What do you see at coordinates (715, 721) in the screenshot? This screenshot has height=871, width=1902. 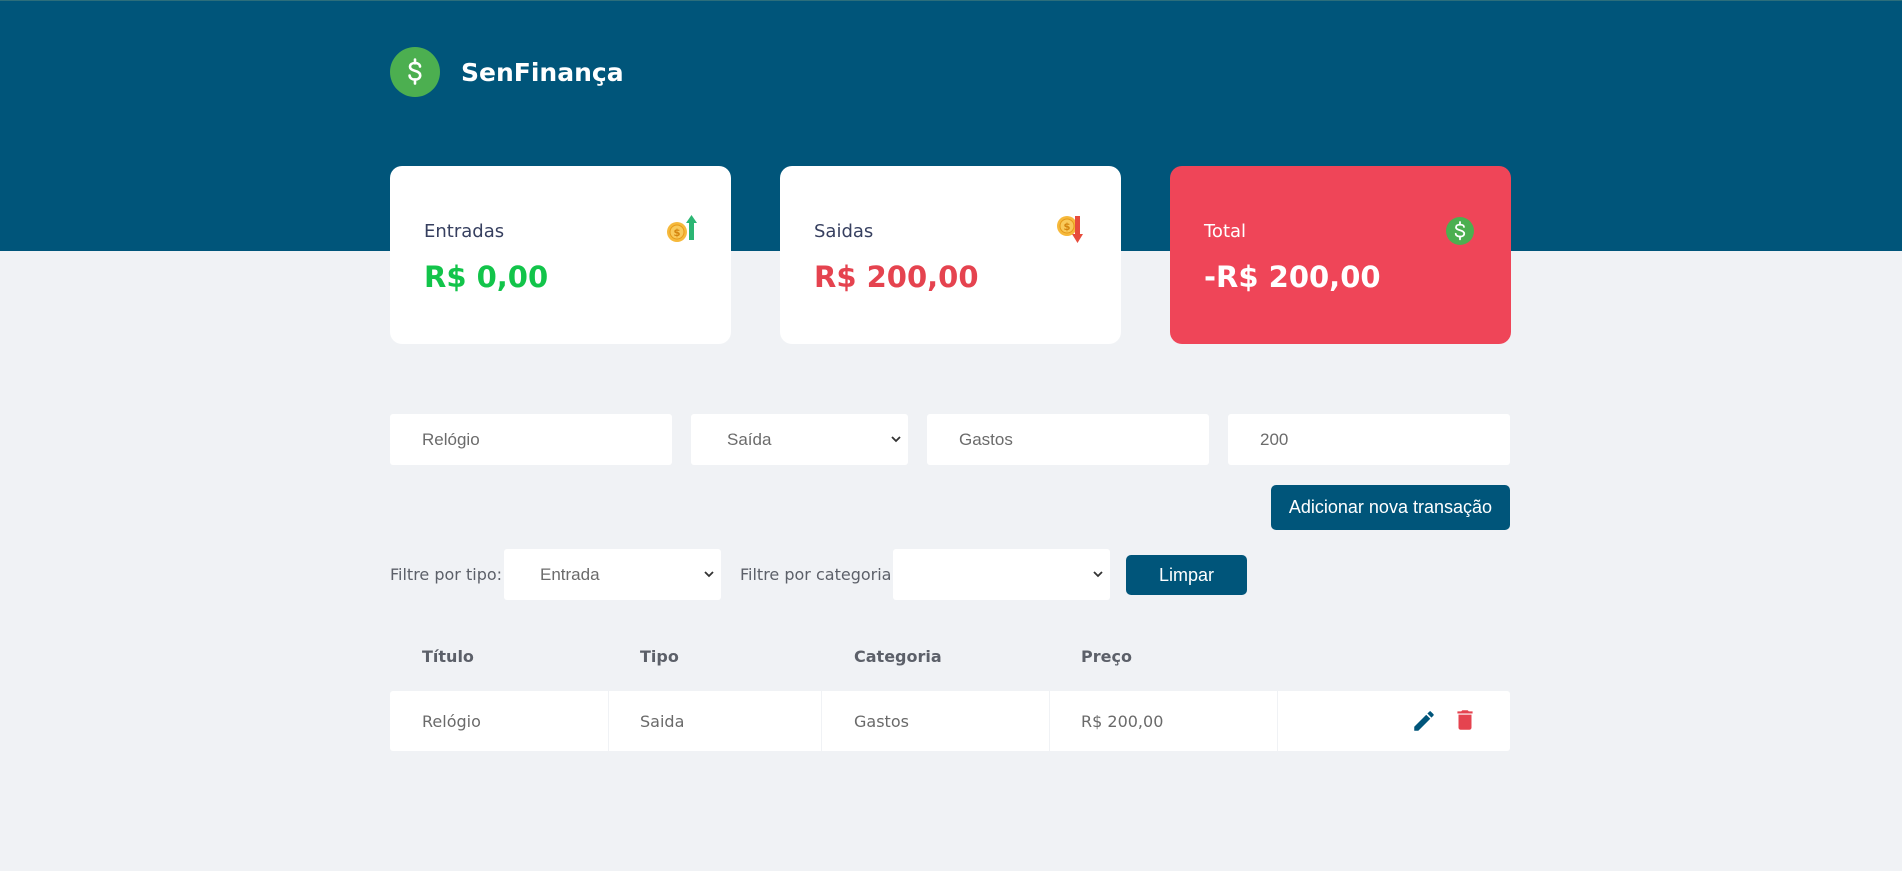 I see `cell-type: Saida` at bounding box center [715, 721].